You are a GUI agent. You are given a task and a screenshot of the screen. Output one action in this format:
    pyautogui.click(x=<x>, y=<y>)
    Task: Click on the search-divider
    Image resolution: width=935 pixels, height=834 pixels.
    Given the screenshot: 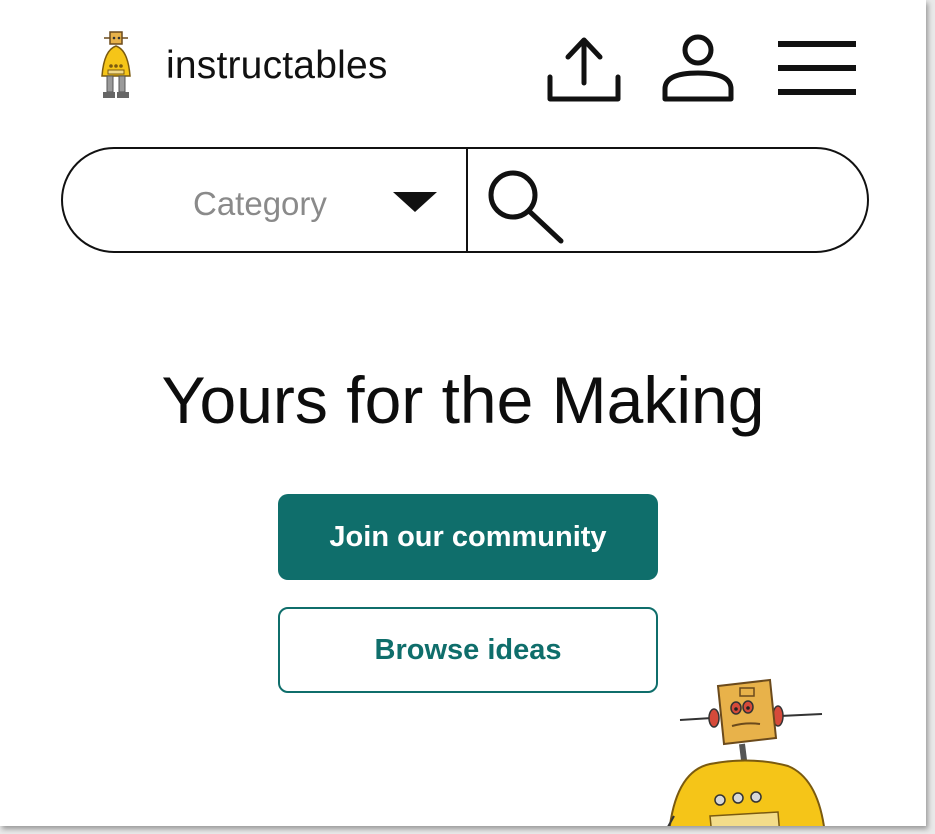 What is the action you would take?
    pyautogui.click(x=467, y=200)
    